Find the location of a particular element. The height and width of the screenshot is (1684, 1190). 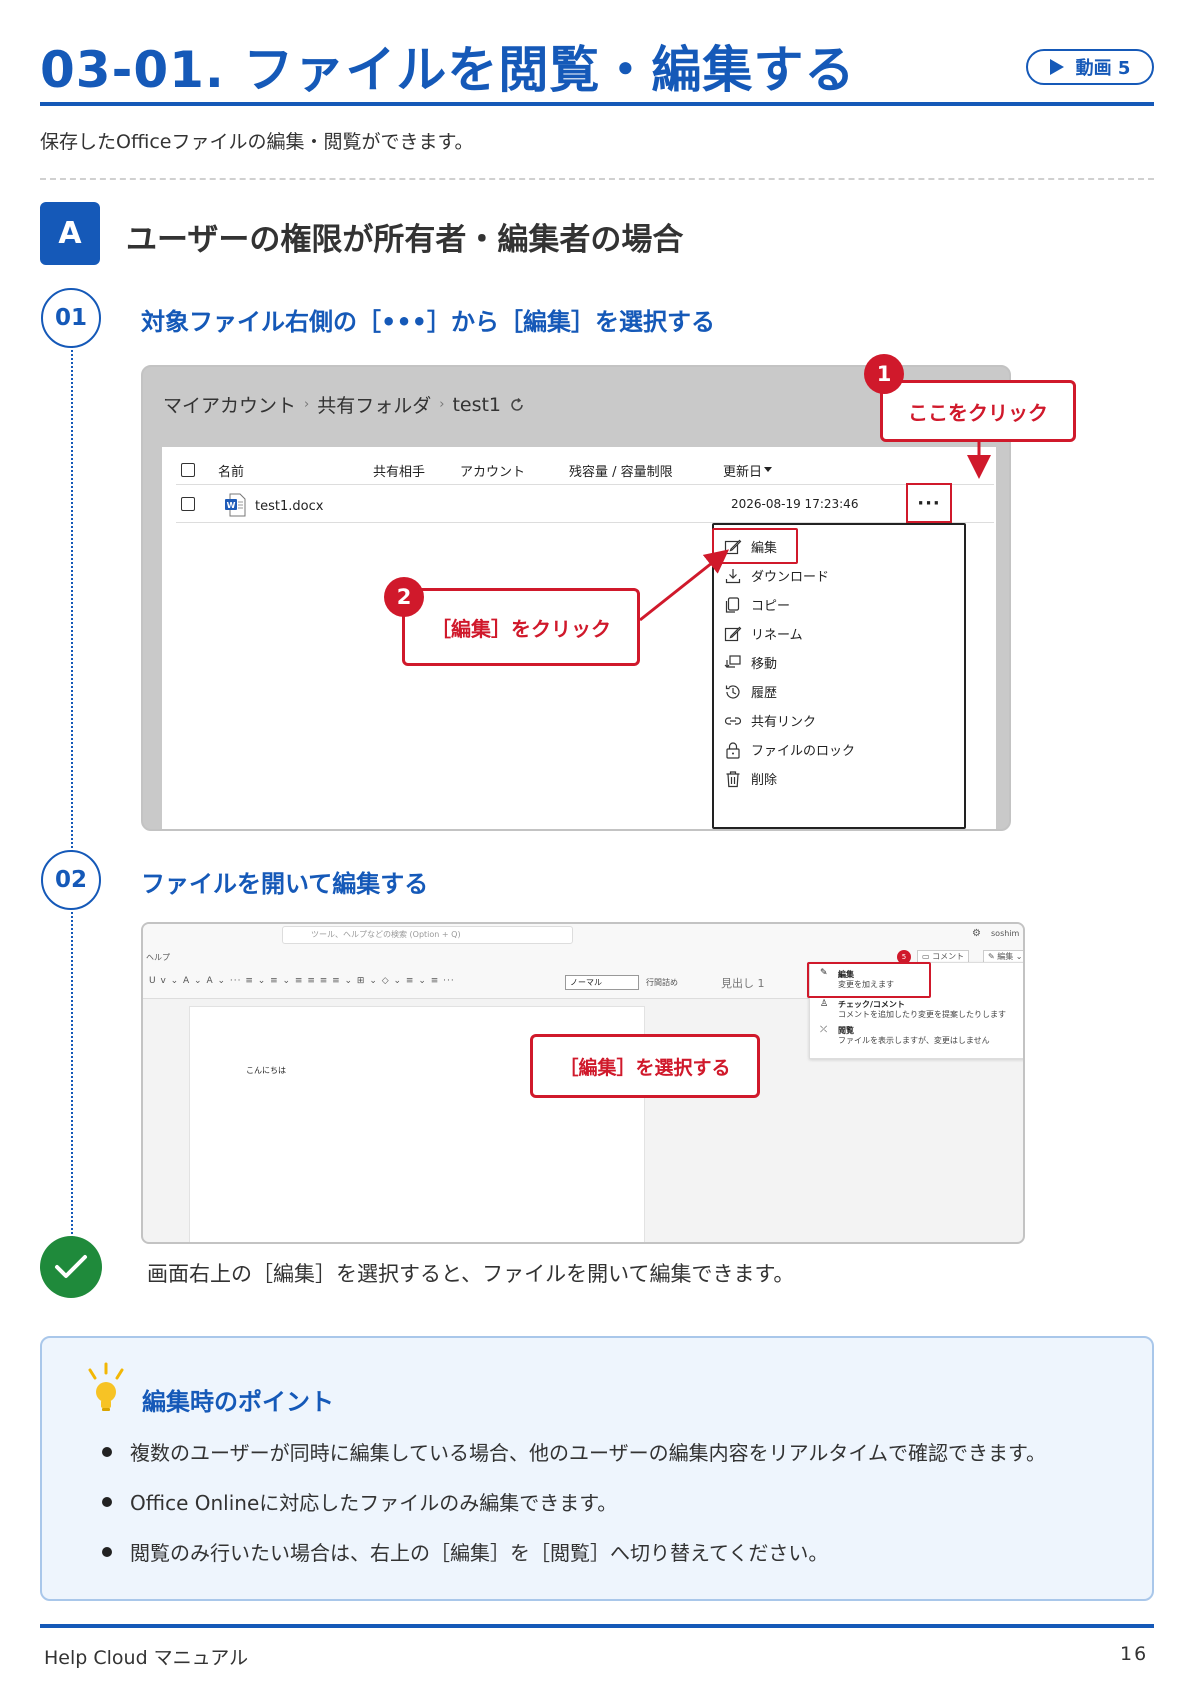

checkmark-icon is located at coordinates (71, 1267).